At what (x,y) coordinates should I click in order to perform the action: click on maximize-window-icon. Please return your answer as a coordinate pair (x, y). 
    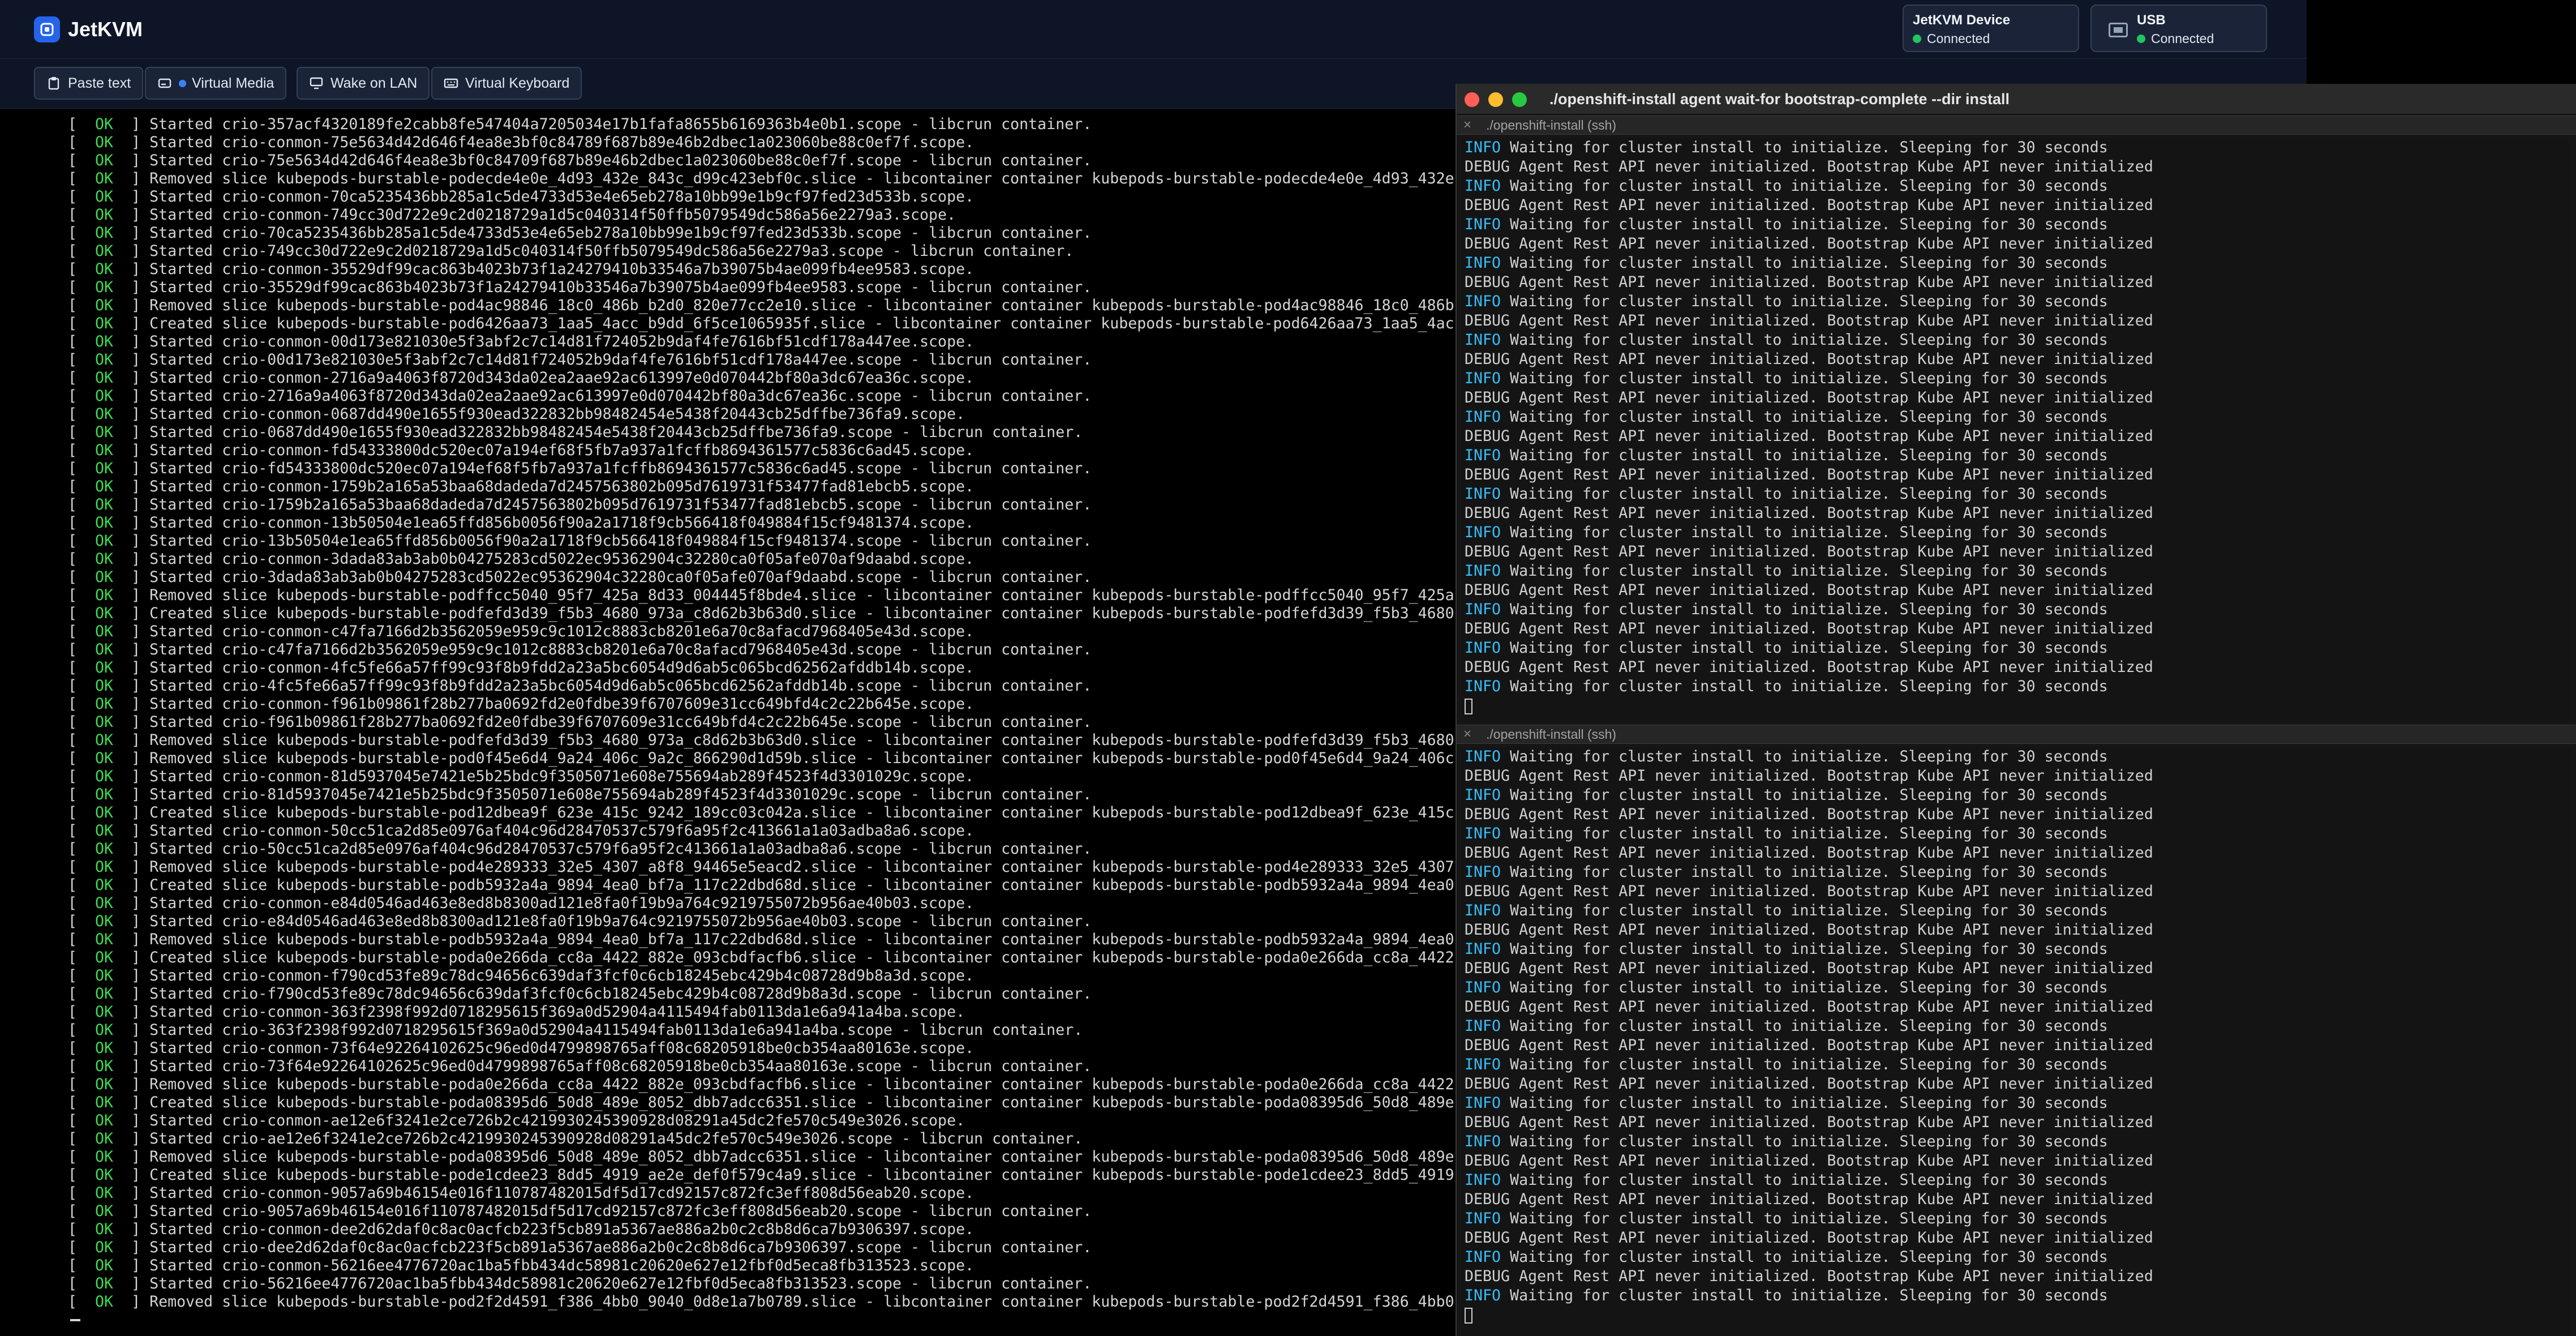
    Looking at the image, I should click on (1519, 99).